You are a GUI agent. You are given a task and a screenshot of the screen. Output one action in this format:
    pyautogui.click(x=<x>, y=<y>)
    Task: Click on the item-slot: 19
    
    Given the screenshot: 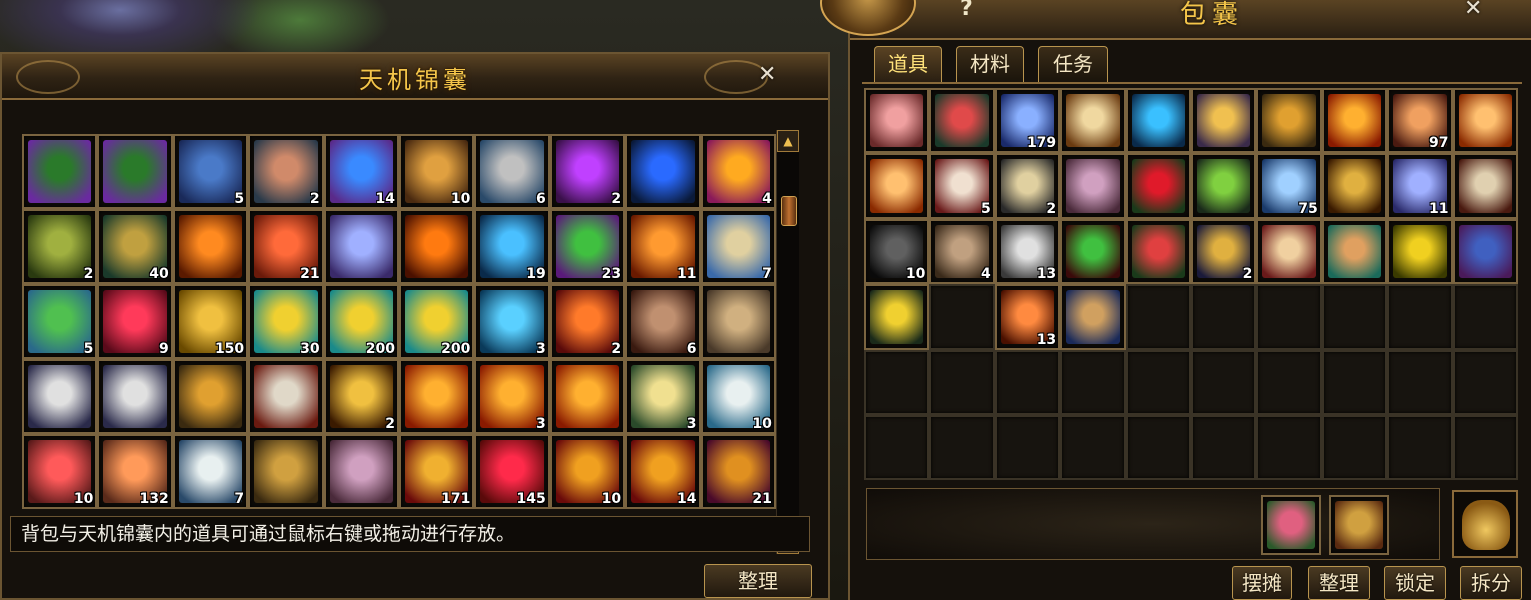 What is the action you would take?
    pyautogui.click(x=512, y=246)
    